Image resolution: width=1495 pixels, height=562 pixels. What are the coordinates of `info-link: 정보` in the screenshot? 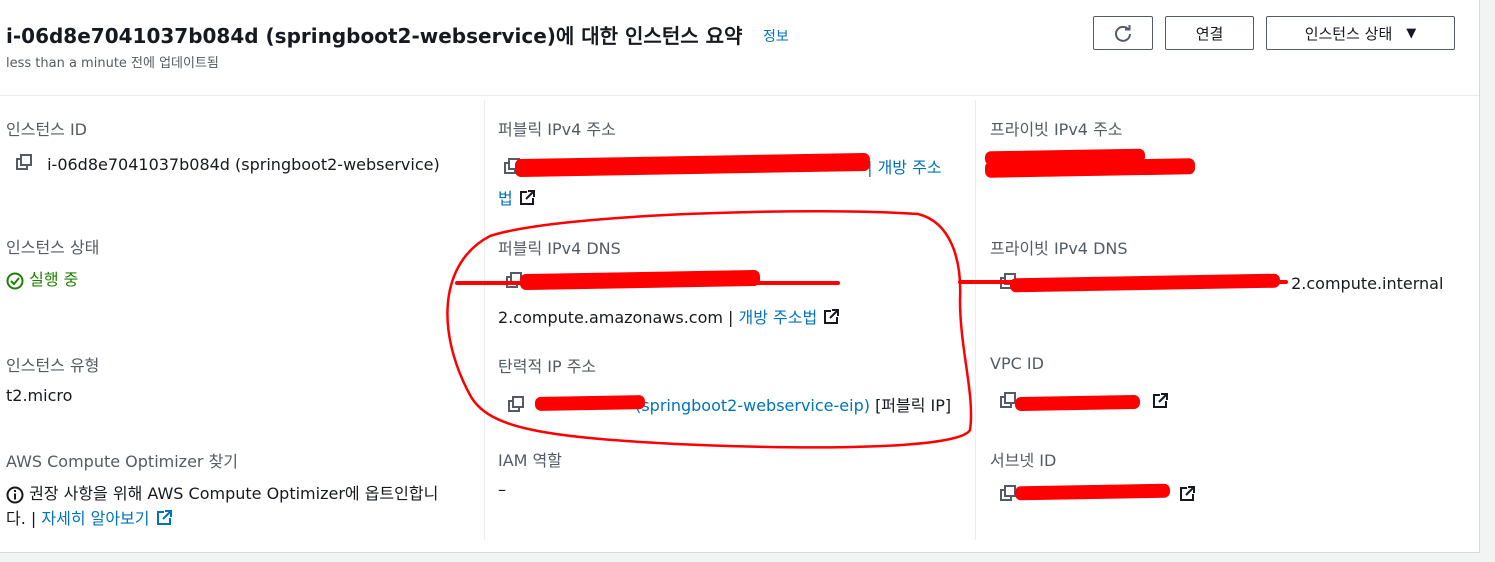 It's located at (776, 36).